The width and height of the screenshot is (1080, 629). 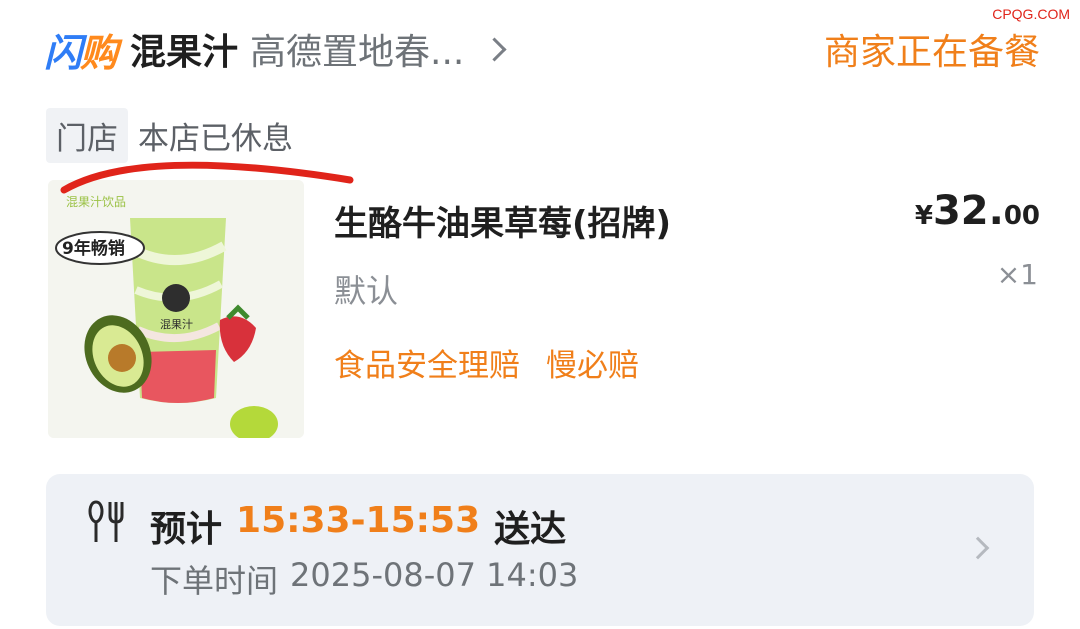 I want to click on tag-food-safety: 食品安全理赔, so click(x=427, y=362).